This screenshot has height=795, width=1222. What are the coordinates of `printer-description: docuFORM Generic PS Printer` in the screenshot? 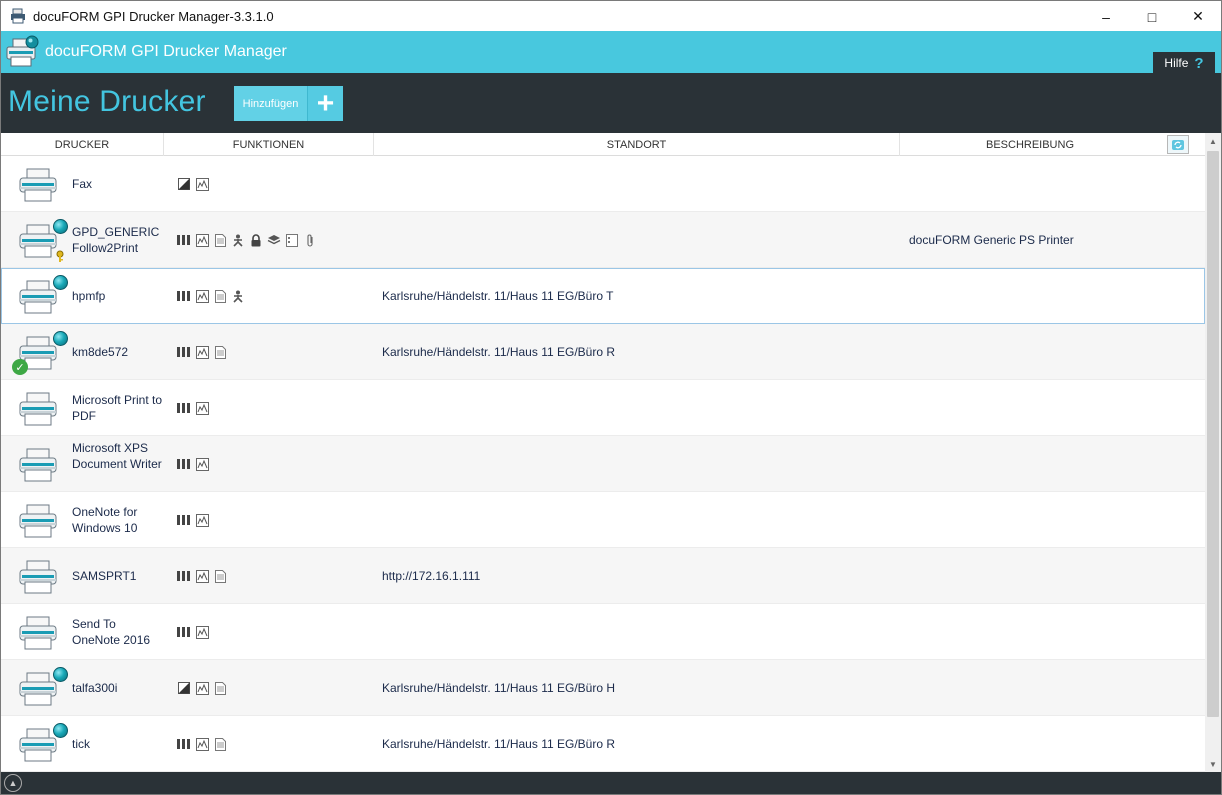 It's located at (991, 240).